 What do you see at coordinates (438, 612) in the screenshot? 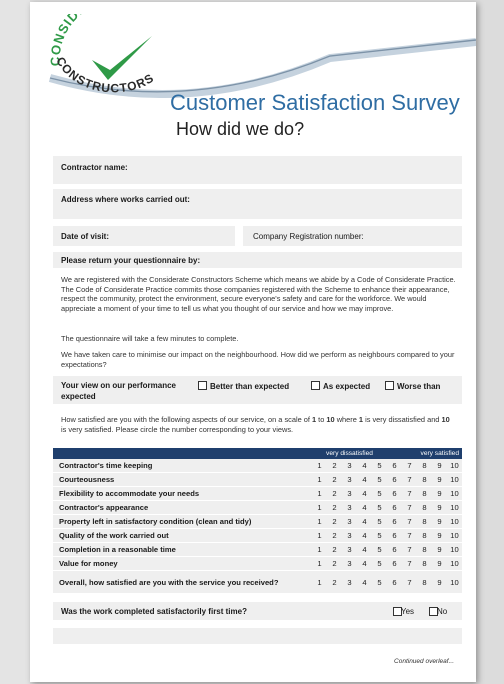
I see `no-option: No` at bounding box center [438, 612].